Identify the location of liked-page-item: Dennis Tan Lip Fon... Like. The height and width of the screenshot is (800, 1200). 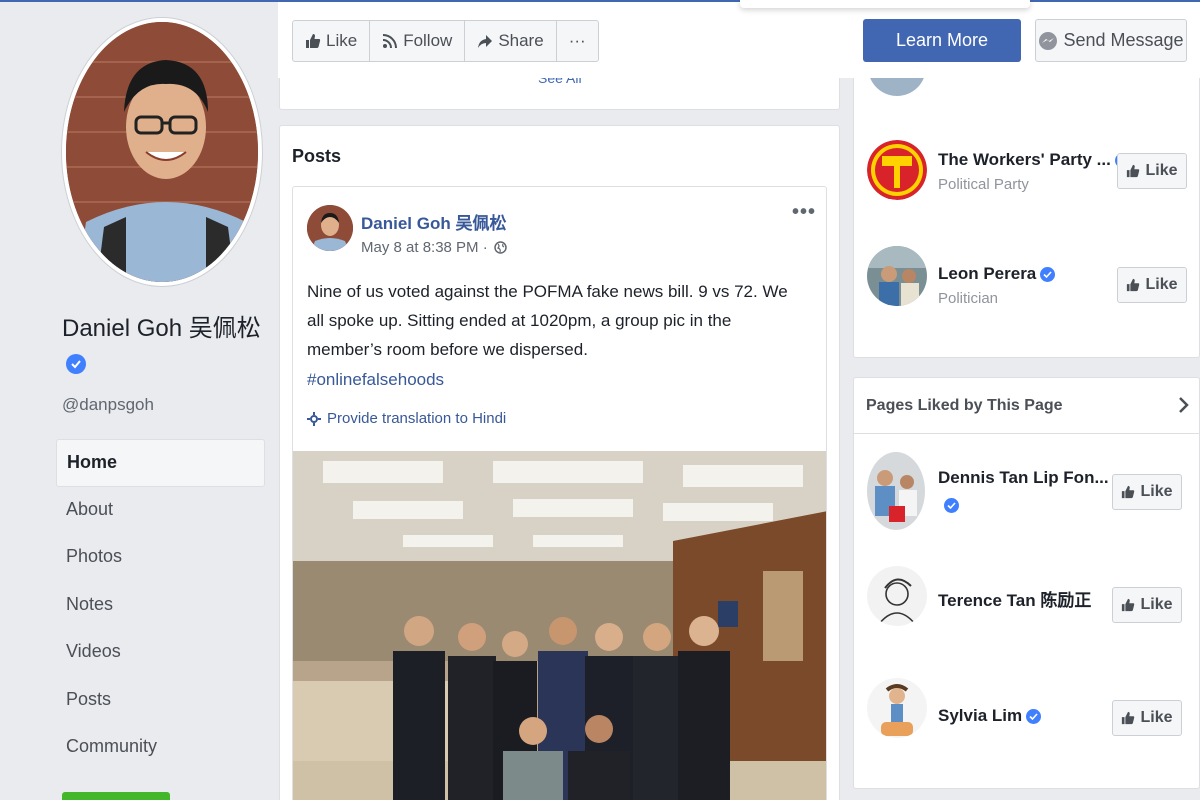
(1027, 492).